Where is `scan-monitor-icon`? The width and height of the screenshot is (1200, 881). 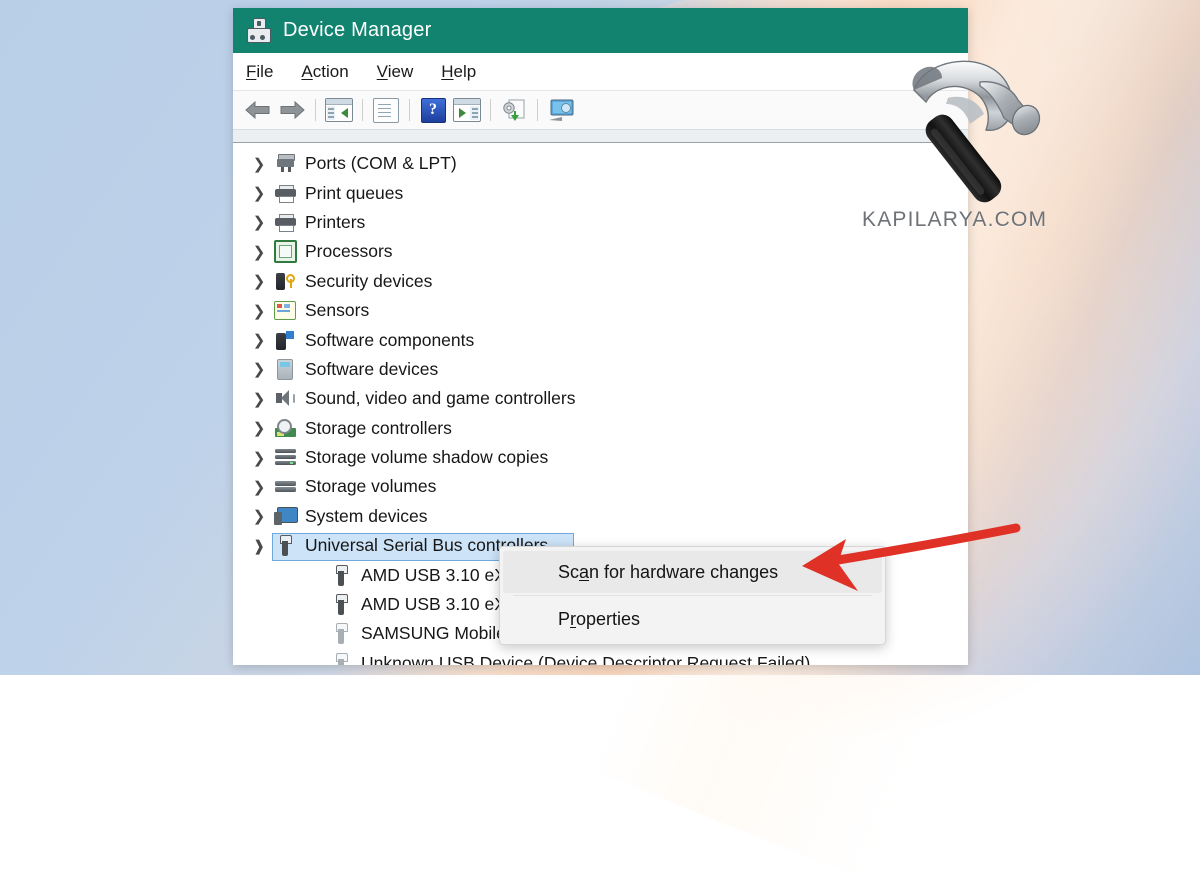 scan-monitor-icon is located at coordinates (560, 110).